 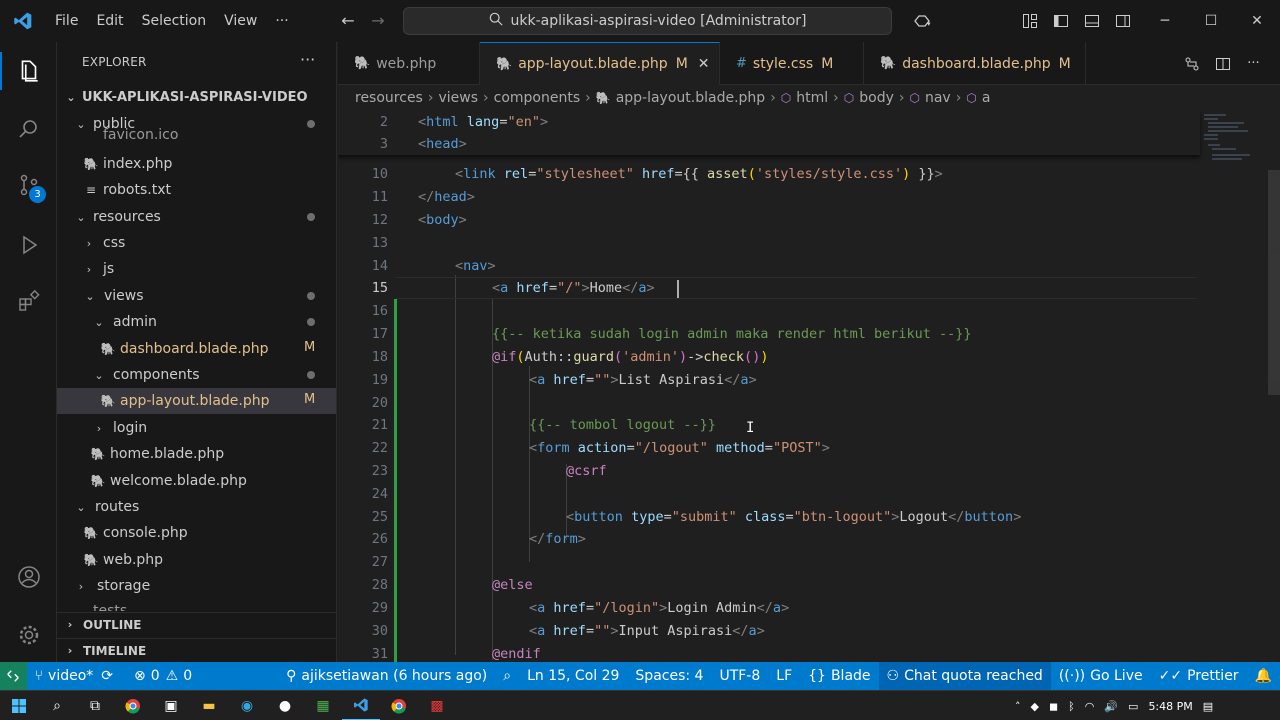 I want to click on taskbar-search-icon: ⌕, so click(x=57, y=705).